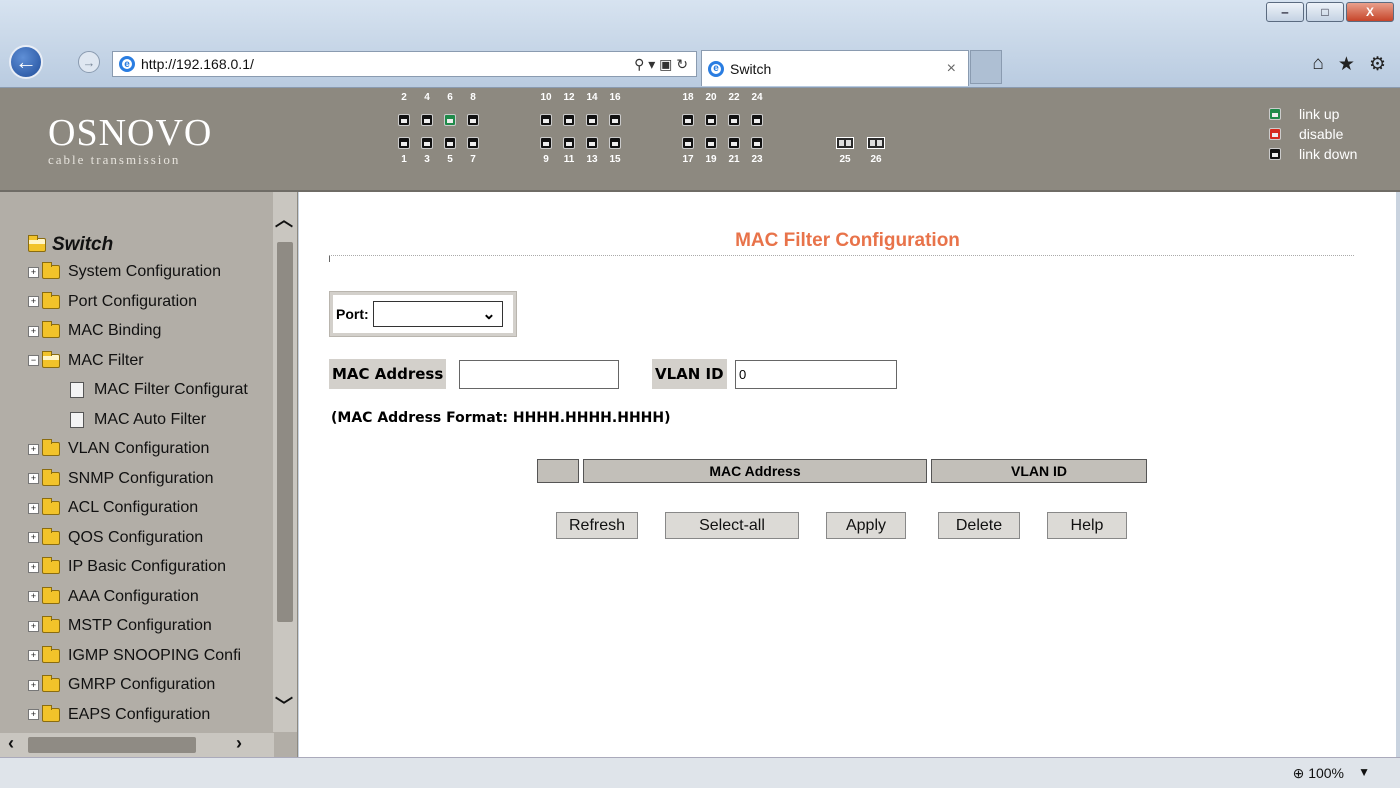 The height and width of the screenshot is (788, 1400). I want to click on port-23-icon, so click(757, 143).